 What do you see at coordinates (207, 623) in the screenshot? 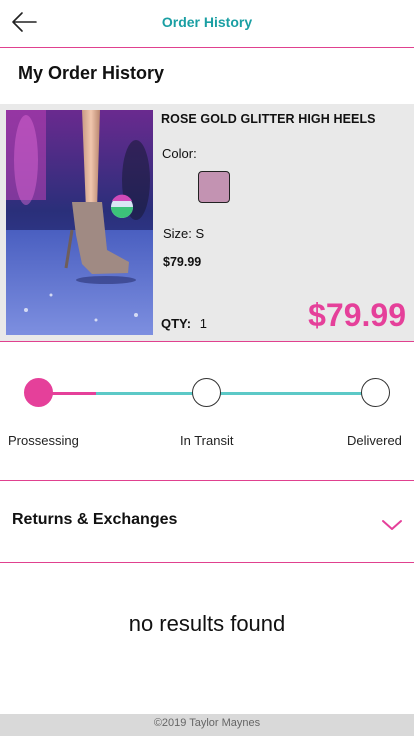
I see `empty-results-message: no results found` at bounding box center [207, 623].